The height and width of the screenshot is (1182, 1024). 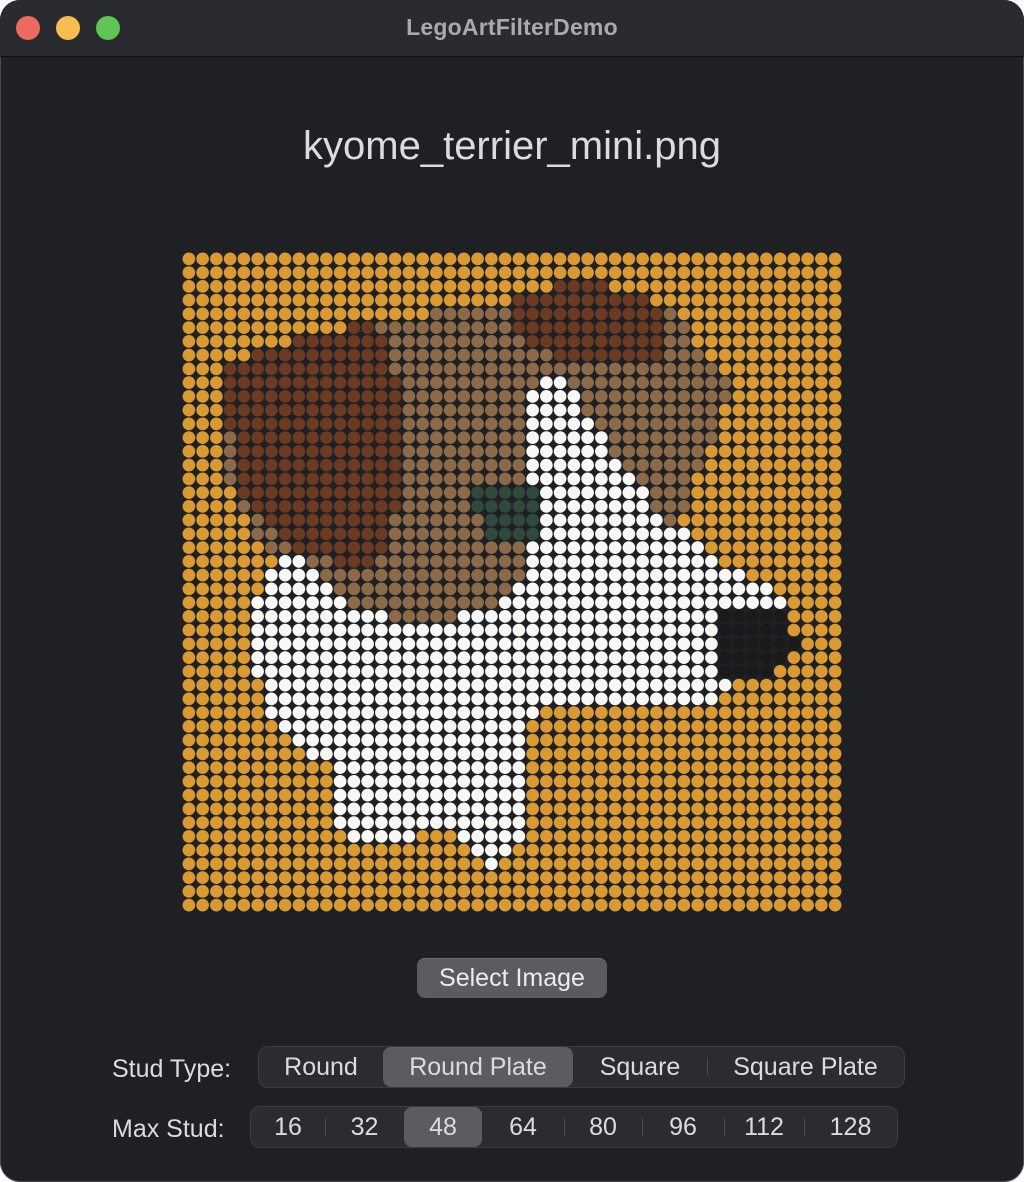 What do you see at coordinates (512, 978) in the screenshot?
I see `select-image-button: Select Image` at bounding box center [512, 978].